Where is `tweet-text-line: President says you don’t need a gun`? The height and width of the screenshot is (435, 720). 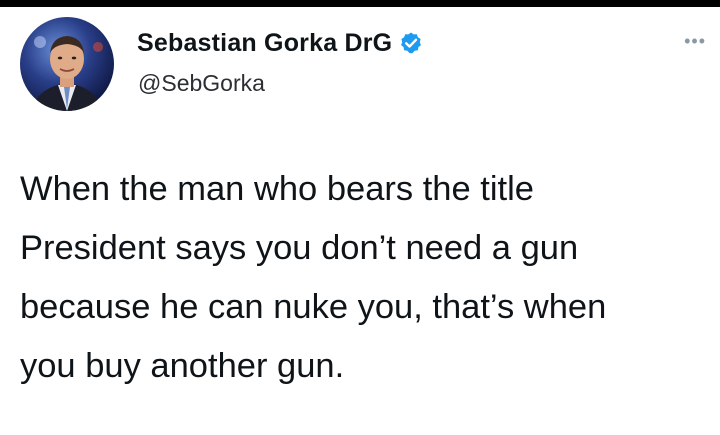
tweet-text-line: President says you don’t need a gun is located at coordinates (299, 248).